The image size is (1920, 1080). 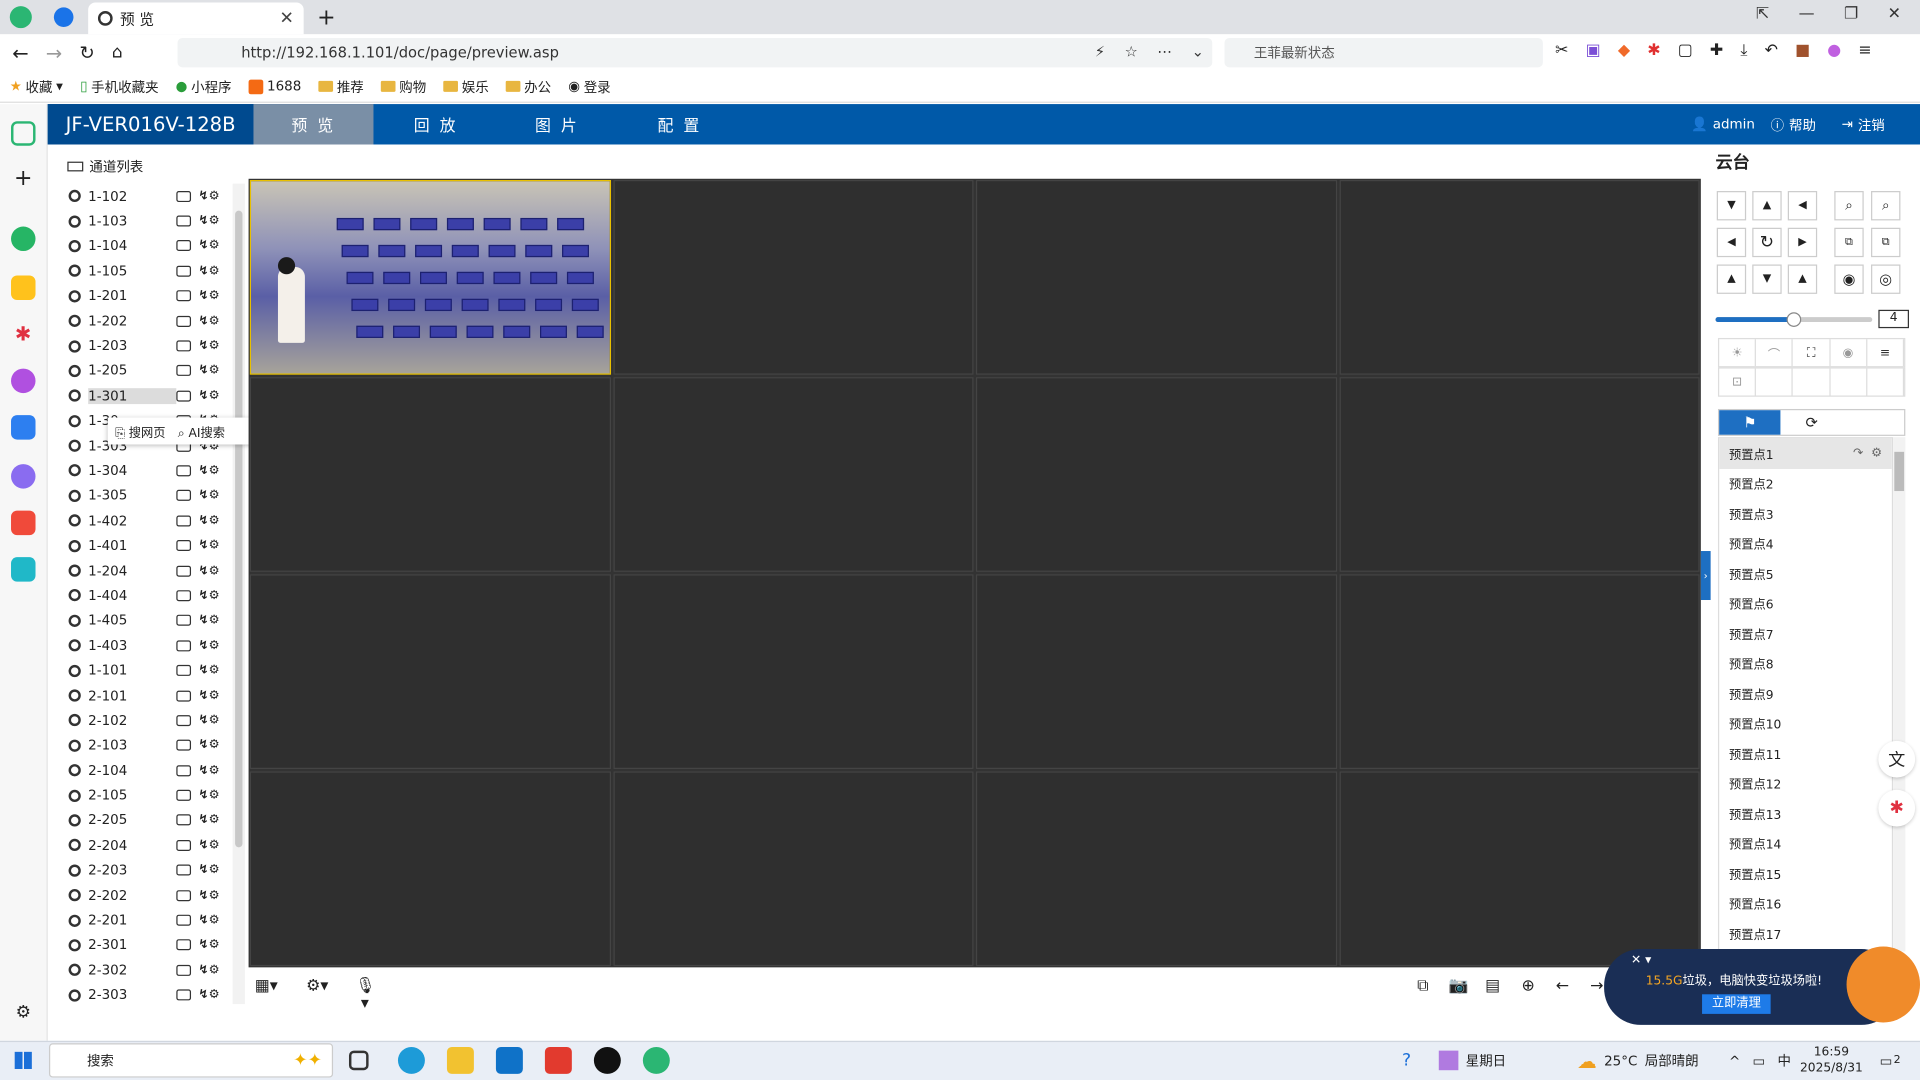 I want to click on channel-row: 1-304 ↯⚙, so click(x=149, y=470).